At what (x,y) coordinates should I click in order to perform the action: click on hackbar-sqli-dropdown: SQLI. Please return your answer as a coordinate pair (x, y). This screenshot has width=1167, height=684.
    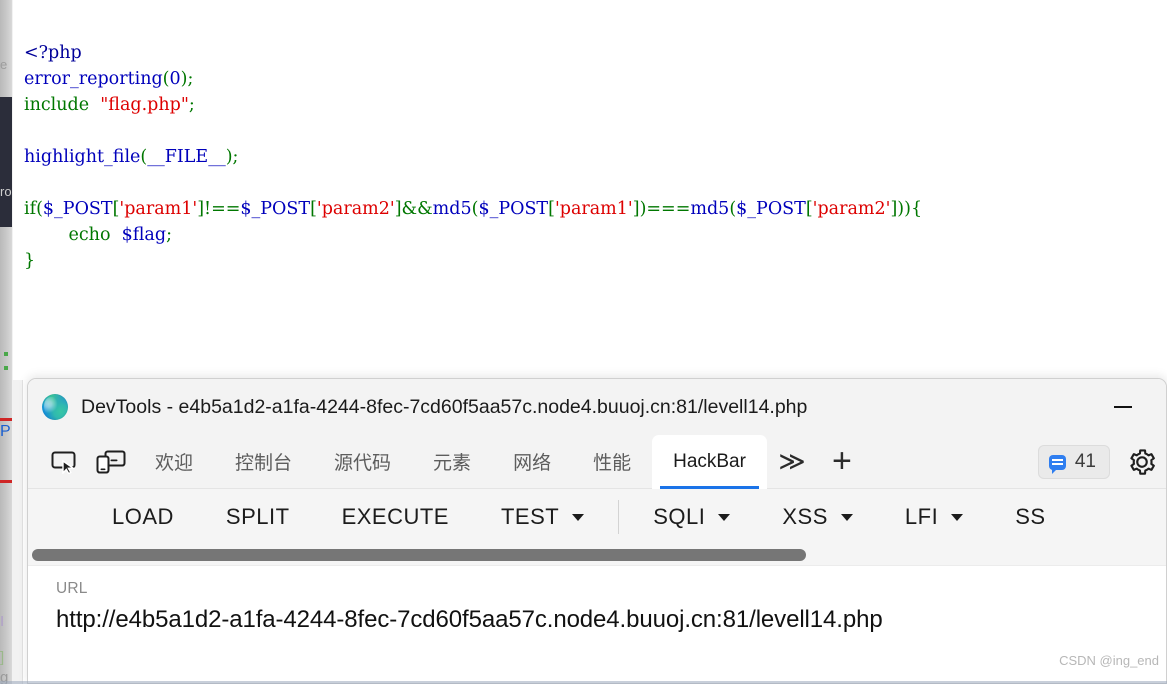
    Looking at the image, I should click on (691, 517).